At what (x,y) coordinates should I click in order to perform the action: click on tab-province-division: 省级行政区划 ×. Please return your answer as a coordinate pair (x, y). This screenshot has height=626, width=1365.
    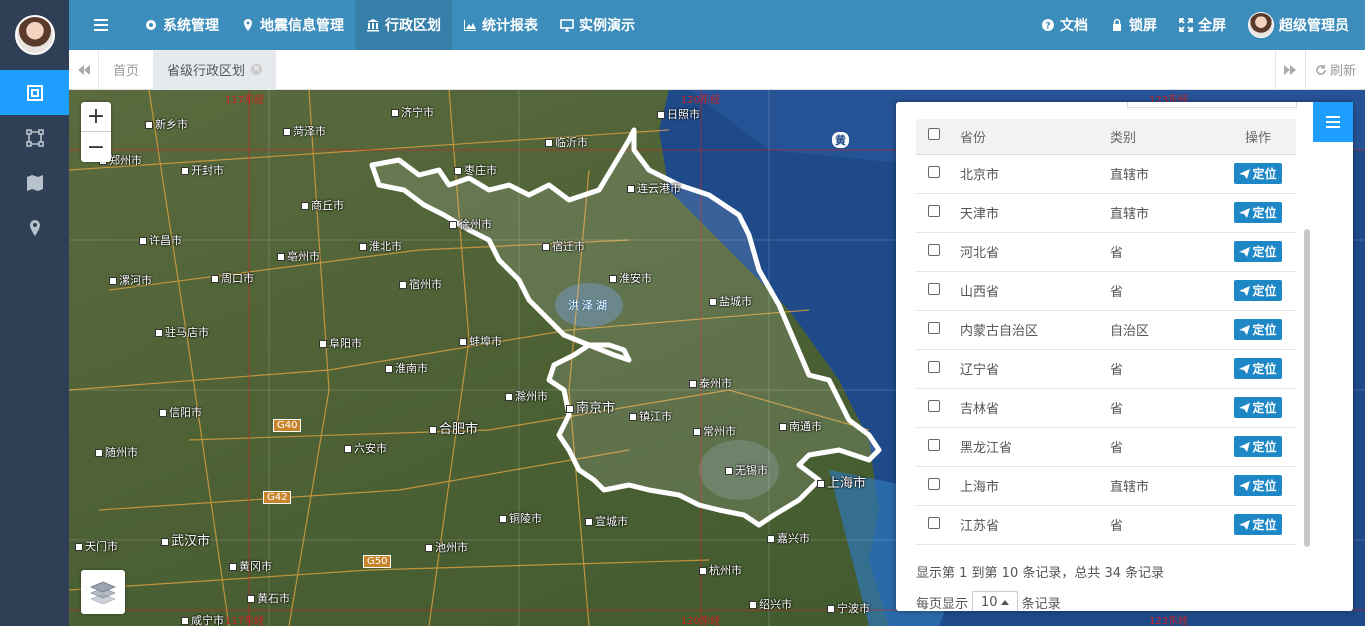
    Looking at the image, I should click on (215, 69).